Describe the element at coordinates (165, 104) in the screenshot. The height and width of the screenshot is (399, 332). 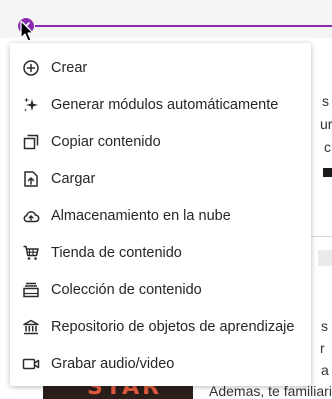
I see `menu-item-label: Generar módulos automáticamente` at that location.